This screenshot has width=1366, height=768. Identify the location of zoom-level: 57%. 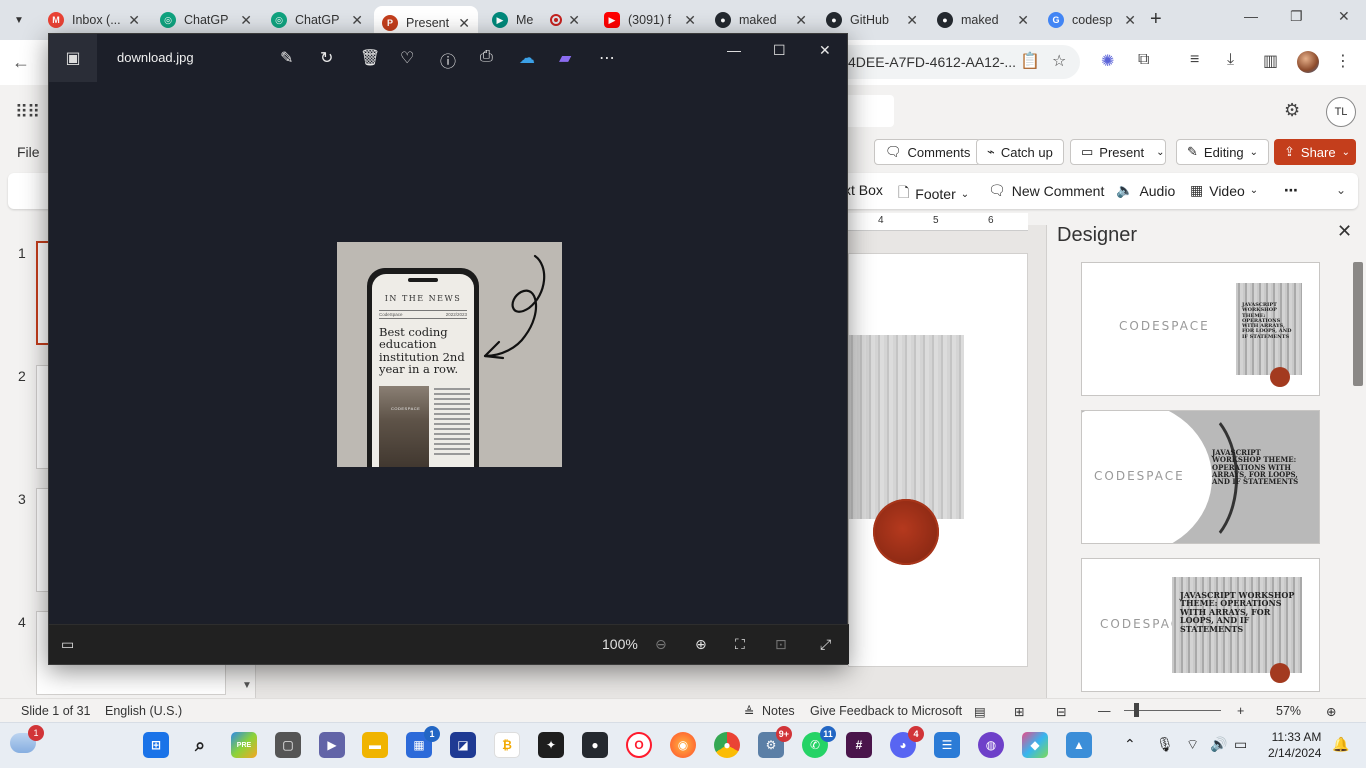
(1288, 711).